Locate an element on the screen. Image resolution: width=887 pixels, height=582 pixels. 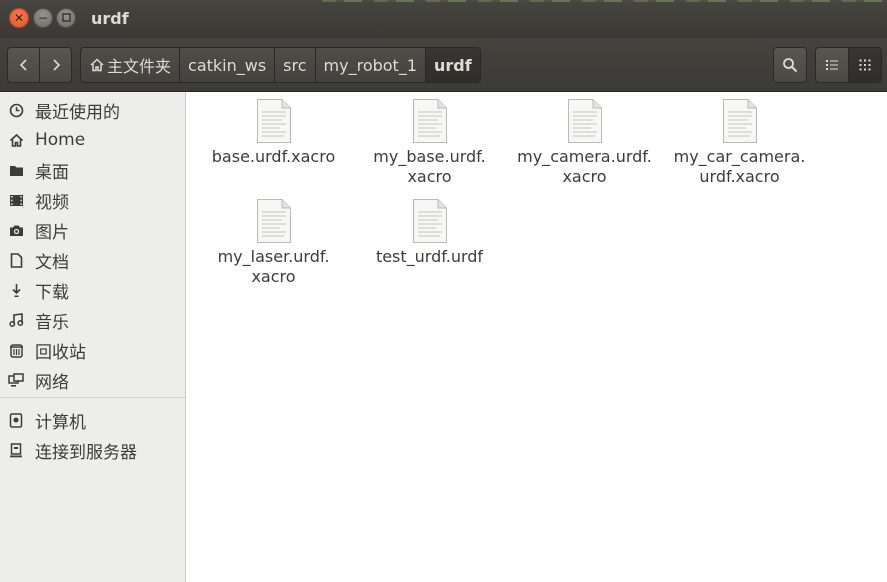
file-item: my_base.urdf. xacro is located at coordinates (429, 142).